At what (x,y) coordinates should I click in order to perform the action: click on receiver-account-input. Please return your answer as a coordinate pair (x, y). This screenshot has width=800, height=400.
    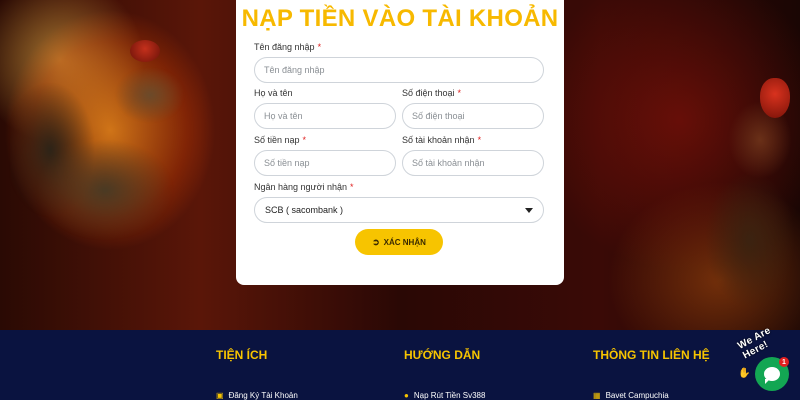
    Looking at the image, I should click on (473, 163).